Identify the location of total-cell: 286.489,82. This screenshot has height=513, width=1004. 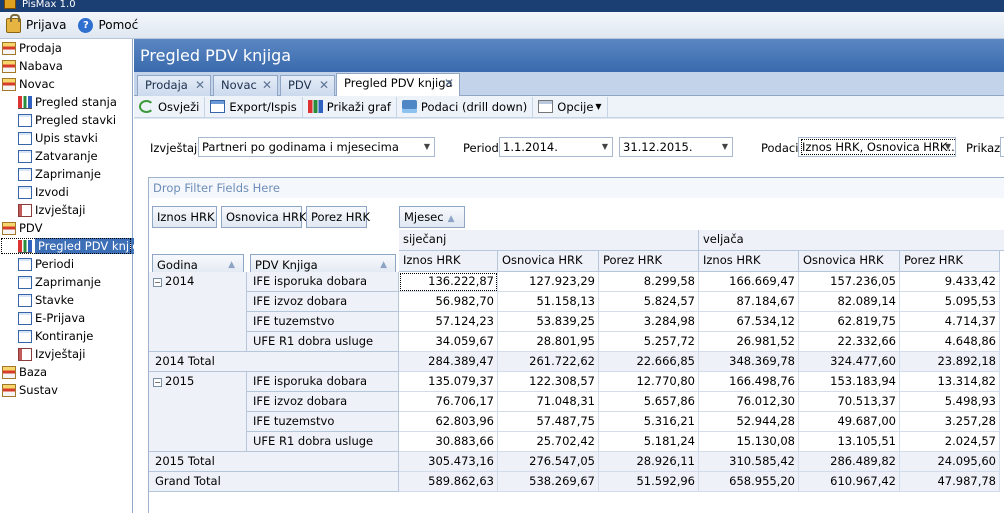
(849, 462).